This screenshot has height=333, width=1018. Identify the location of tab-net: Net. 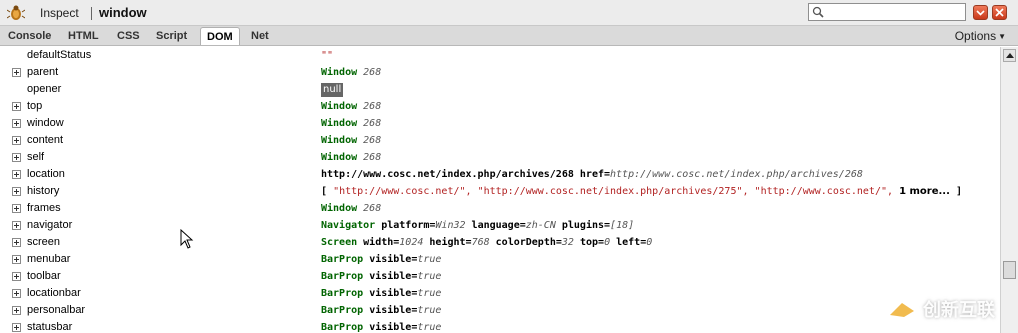
(260, 36).